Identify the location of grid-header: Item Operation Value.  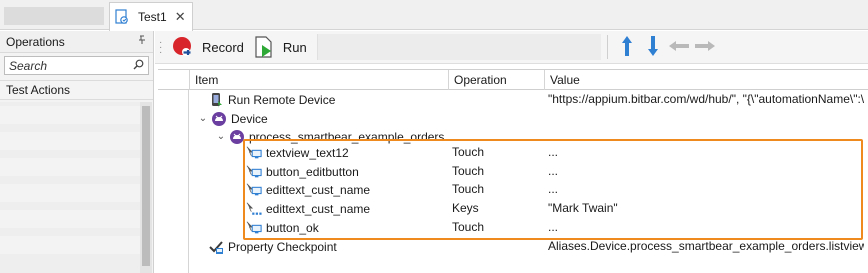
(513, 79).